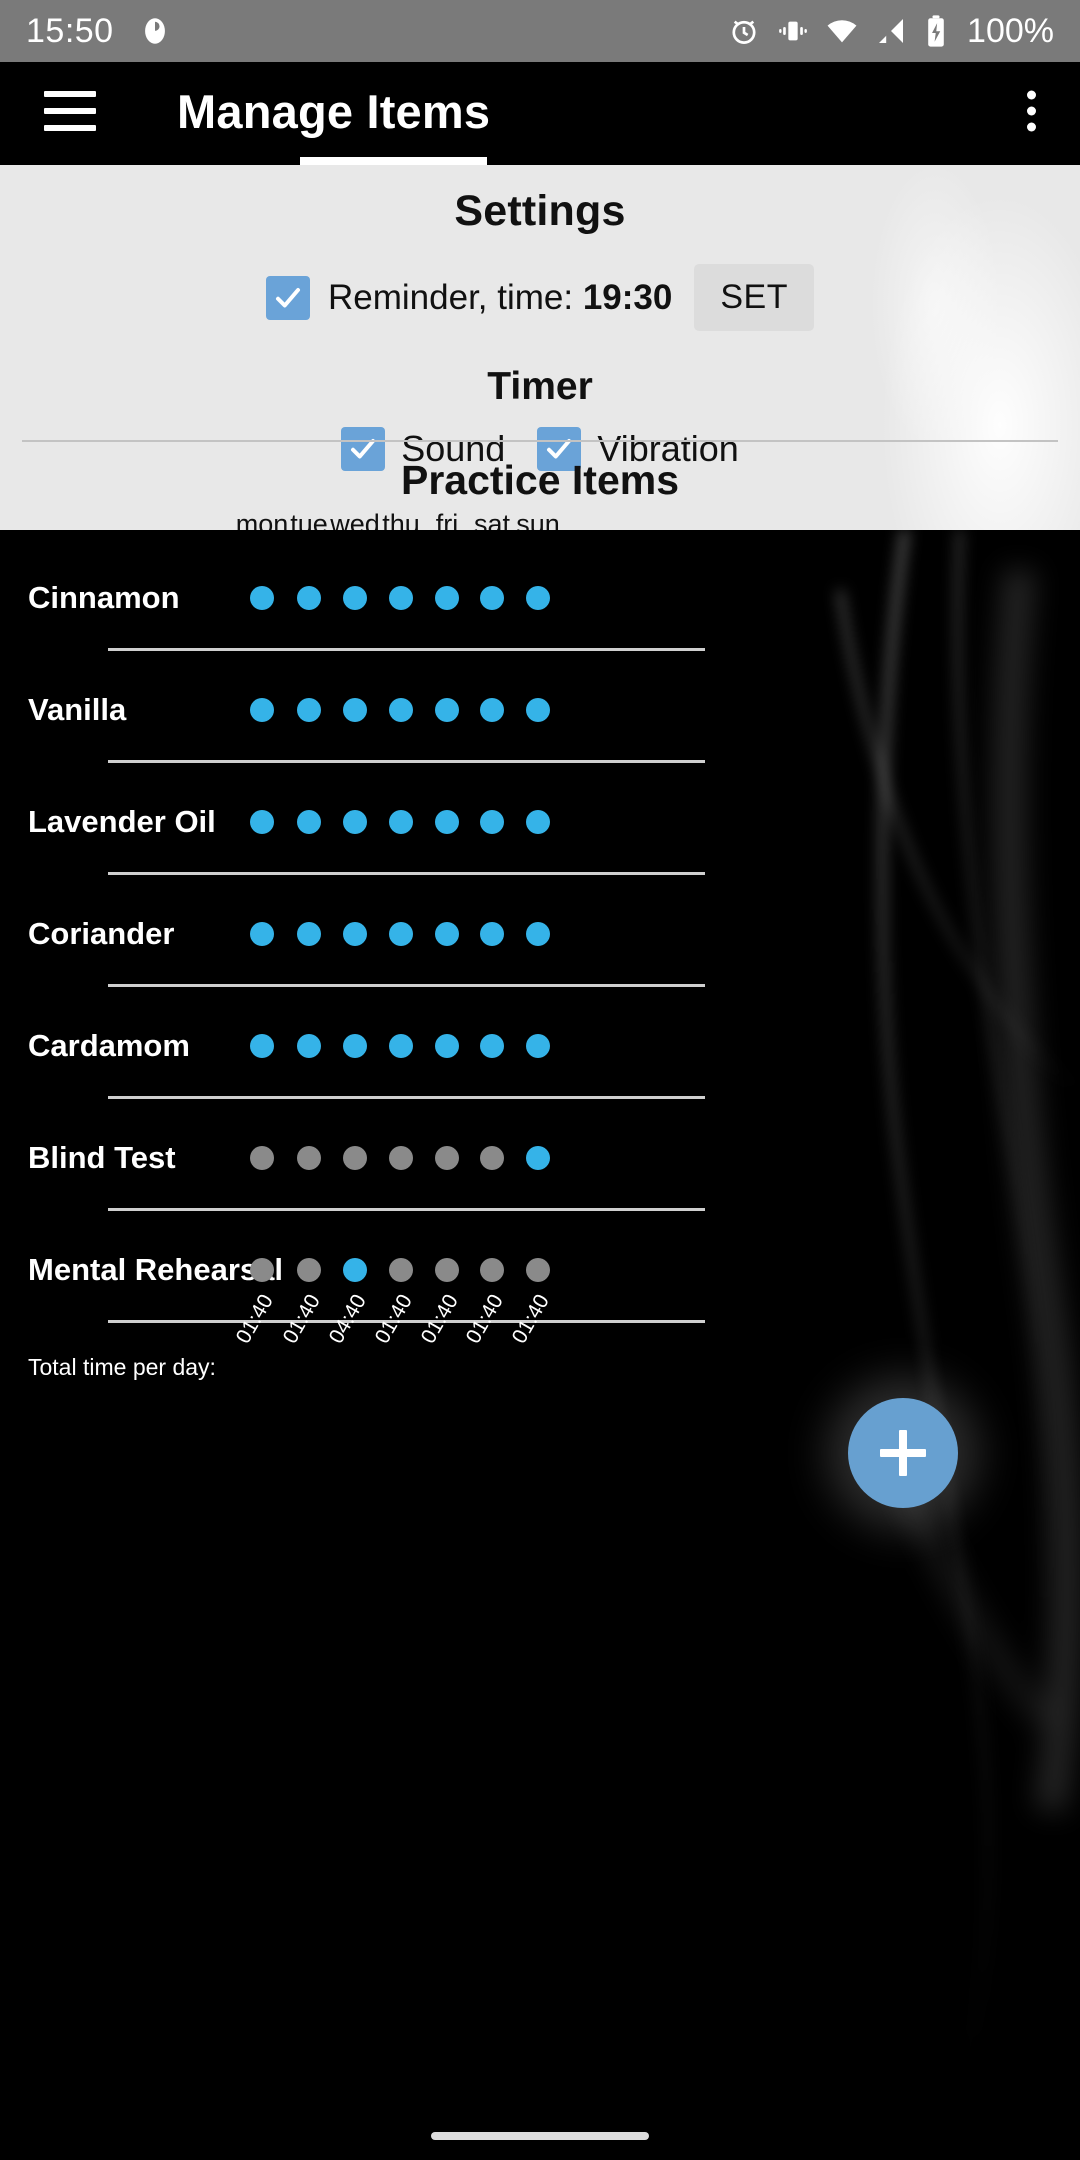 The width and height of the screenshot is (1080, 2160). I want to click on practice-item-row: Lavender Oil, so click(540, 822).